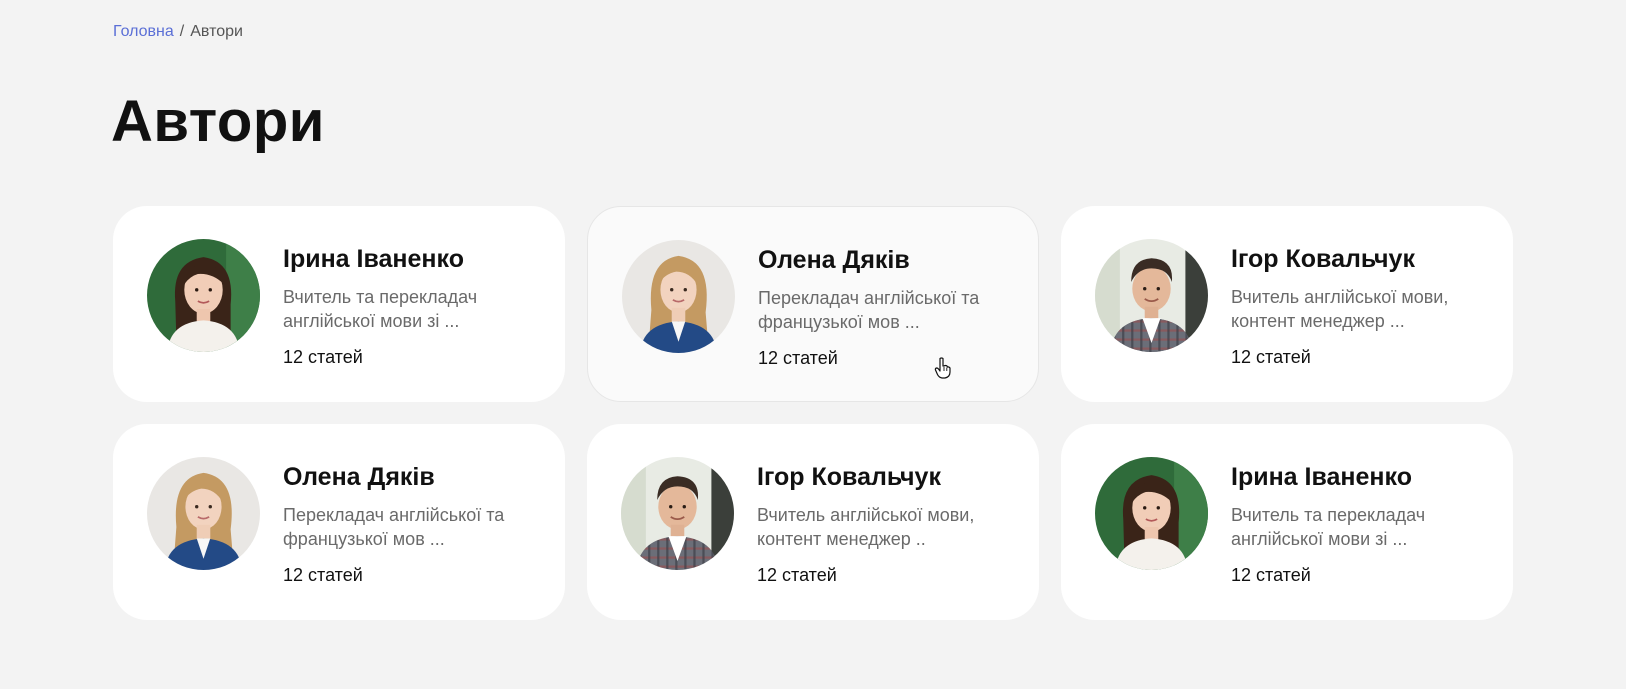 The height and width of the screenshot is (689, 1626). What do you see at coordinates (841, 539) in the screenshot?
I see `author-description-line: контент менеджер ..` at bounding box center [841, 539].